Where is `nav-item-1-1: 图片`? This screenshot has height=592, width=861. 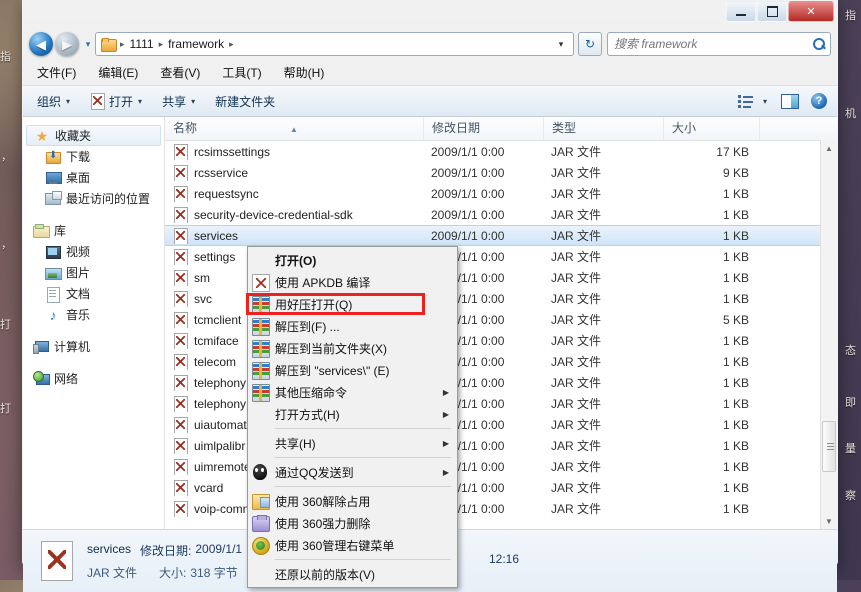 nav-item-1-1: 图片 is located at coordinates (93, 272).